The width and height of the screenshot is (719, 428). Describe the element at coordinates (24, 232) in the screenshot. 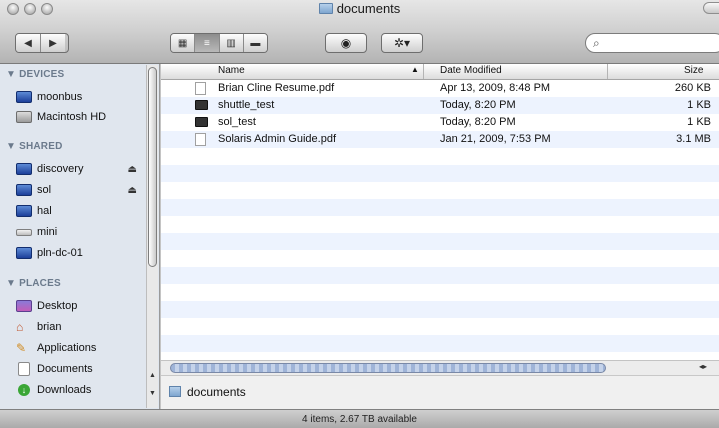

I see `mac-mini-icon` at that location.